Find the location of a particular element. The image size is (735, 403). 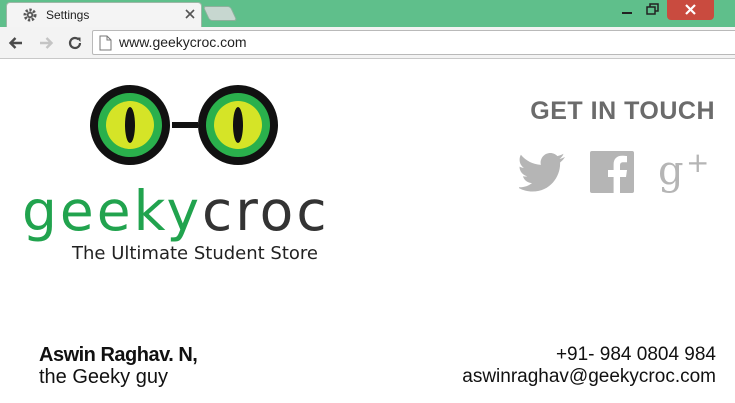

window-close-icon is located at coordinates (690, 10).